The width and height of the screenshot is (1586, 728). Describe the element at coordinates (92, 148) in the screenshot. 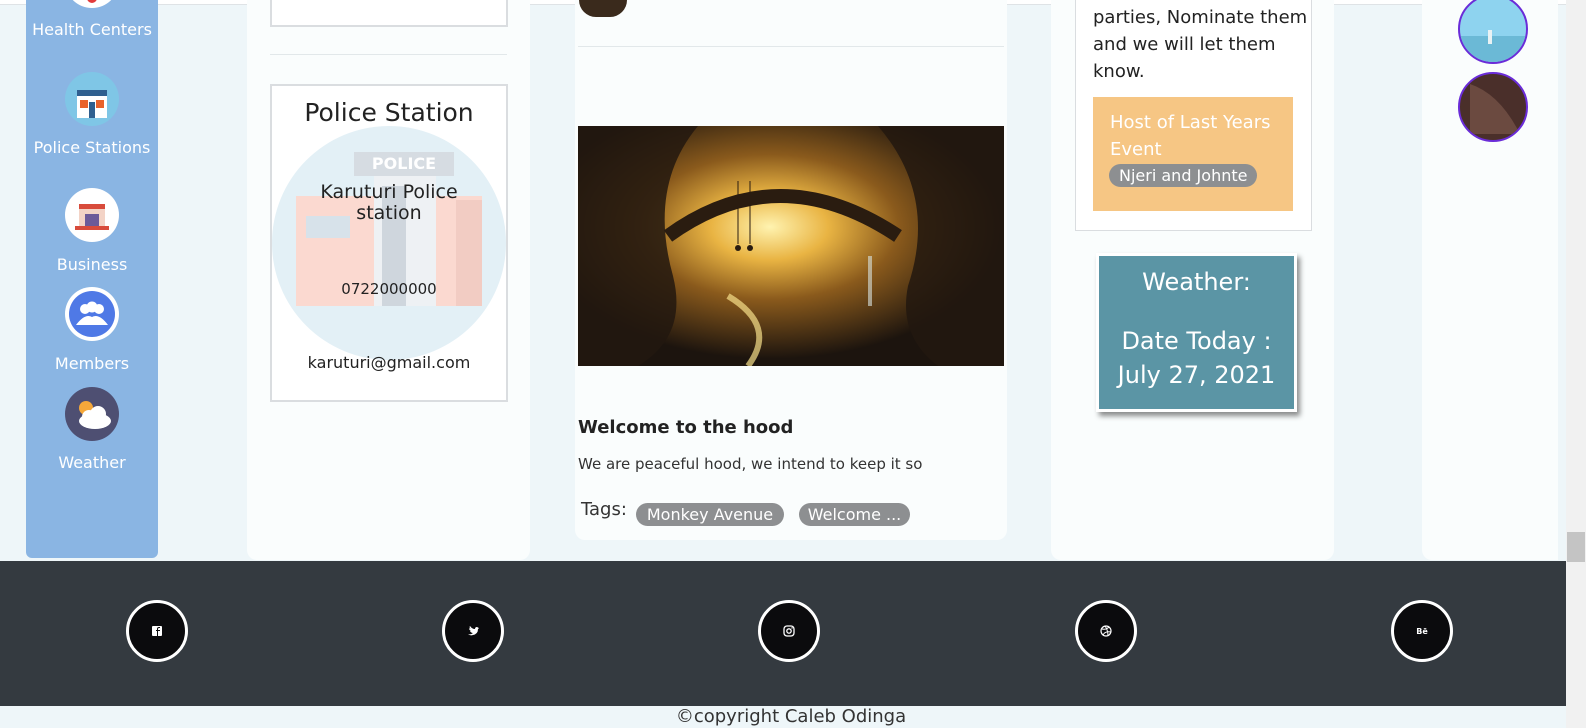

I see `sidebar-item-police-stations: Police Stations` at that location.